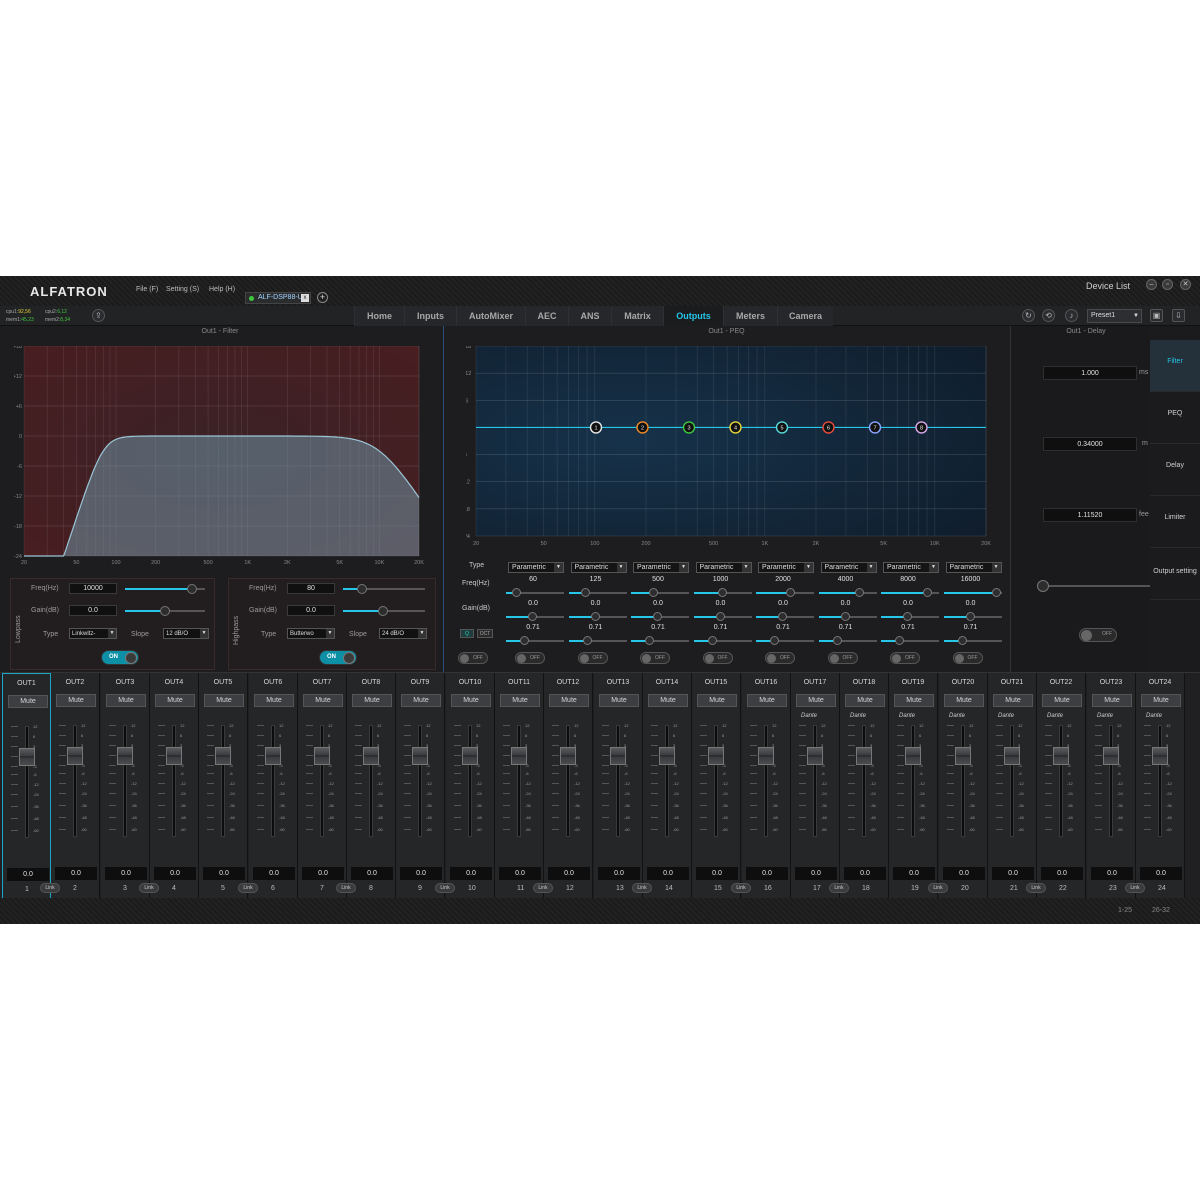 The image size is (1200, 1200). Describe the element at coordinates (908, 579) in the screenshot. I see `band-7-freq-value: 8000` at that location.